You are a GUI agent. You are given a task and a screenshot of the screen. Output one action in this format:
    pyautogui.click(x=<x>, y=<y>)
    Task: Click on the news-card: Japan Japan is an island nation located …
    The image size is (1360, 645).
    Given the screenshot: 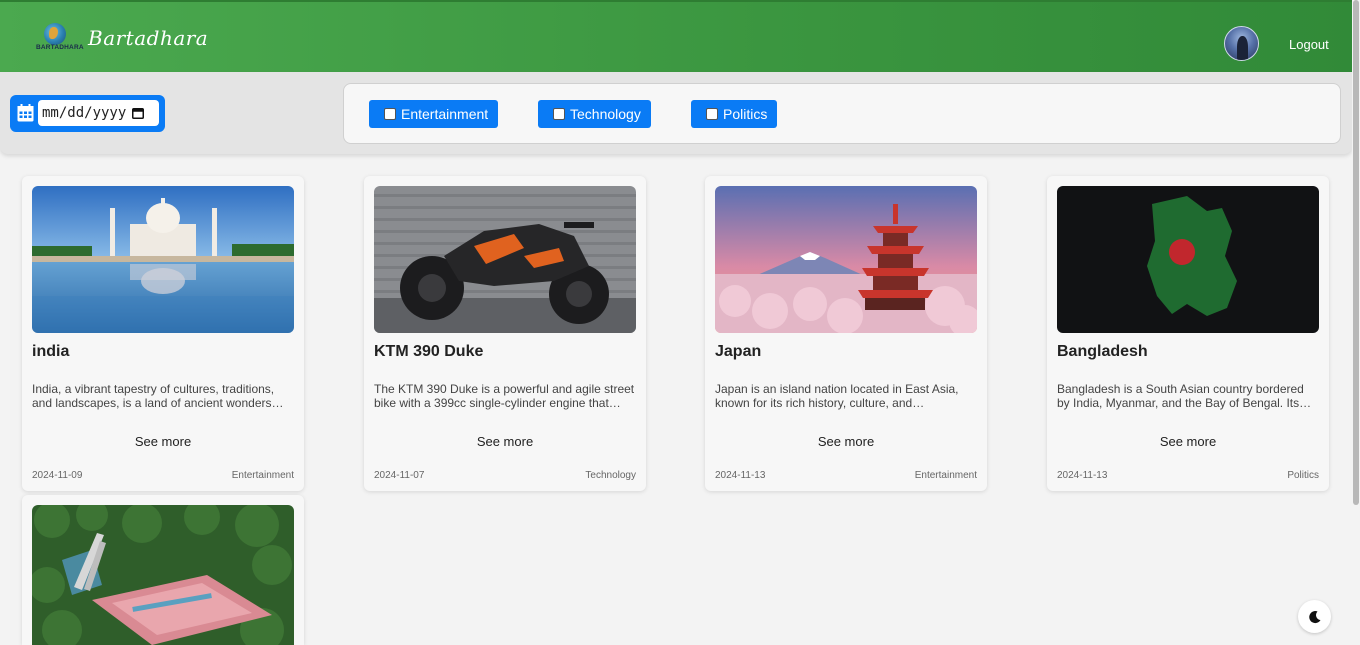 What is the action you would take?
    pyautogui.click(x=846, y=333)
    